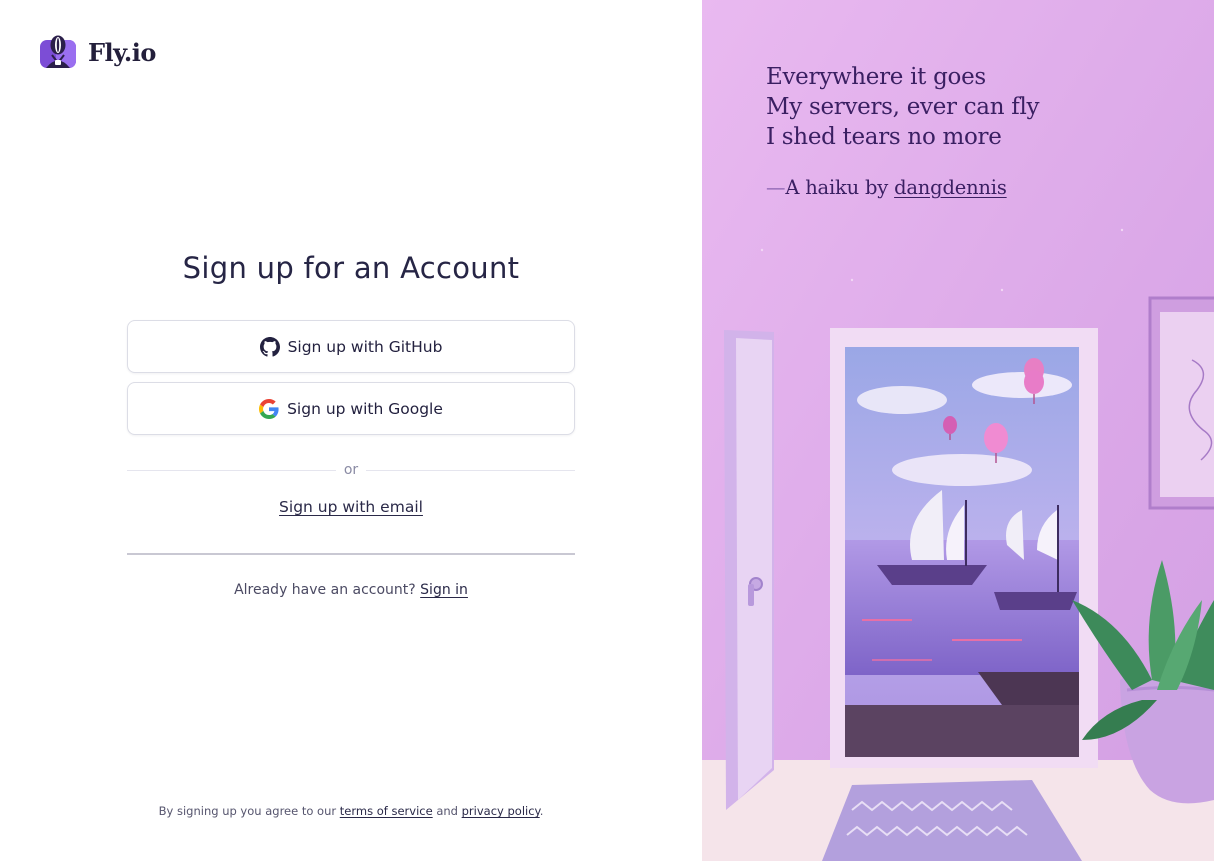 This screenshot has height=861, width=1214. Describe the element at coordinates (58, 51) in the screenshot. I see `balloon-logo-icon` at that location.